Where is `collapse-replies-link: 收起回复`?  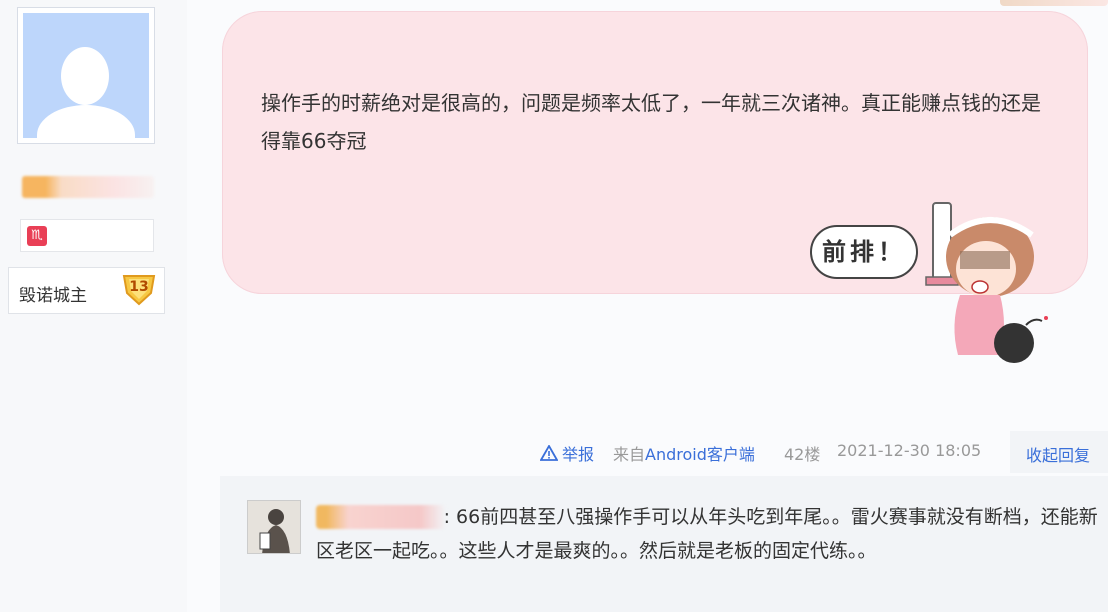
collapse-replies-link: 收起回复 is located at coordinates (1058, 454).